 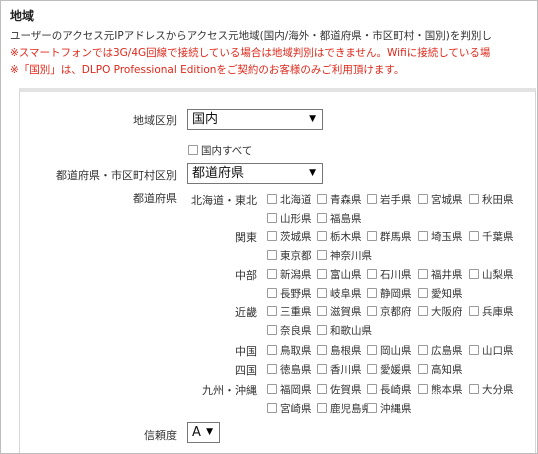 What do you see at coordinates (491, 350) in the screenshot?
I see `prefecture-checkbox: 山口県` at bounding box center [491, 350].